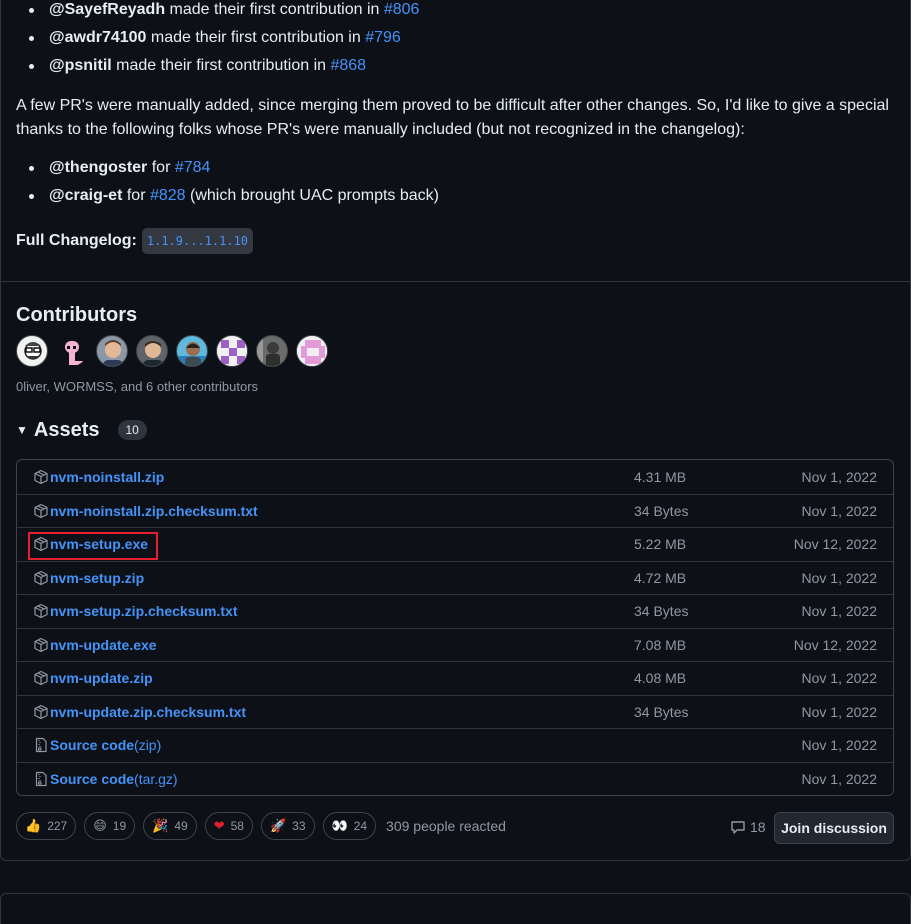 The image size is (911, 924). I want to click on heart-icon: ❤, so click(219, 825).